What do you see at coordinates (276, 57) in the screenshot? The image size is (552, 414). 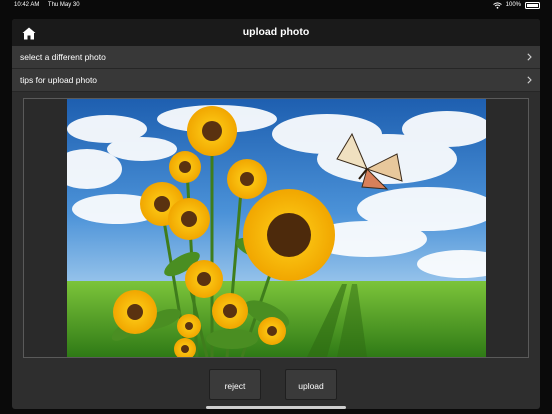 I see `select-different-photo-row: select a different photo` at bounding box center [276, 57].